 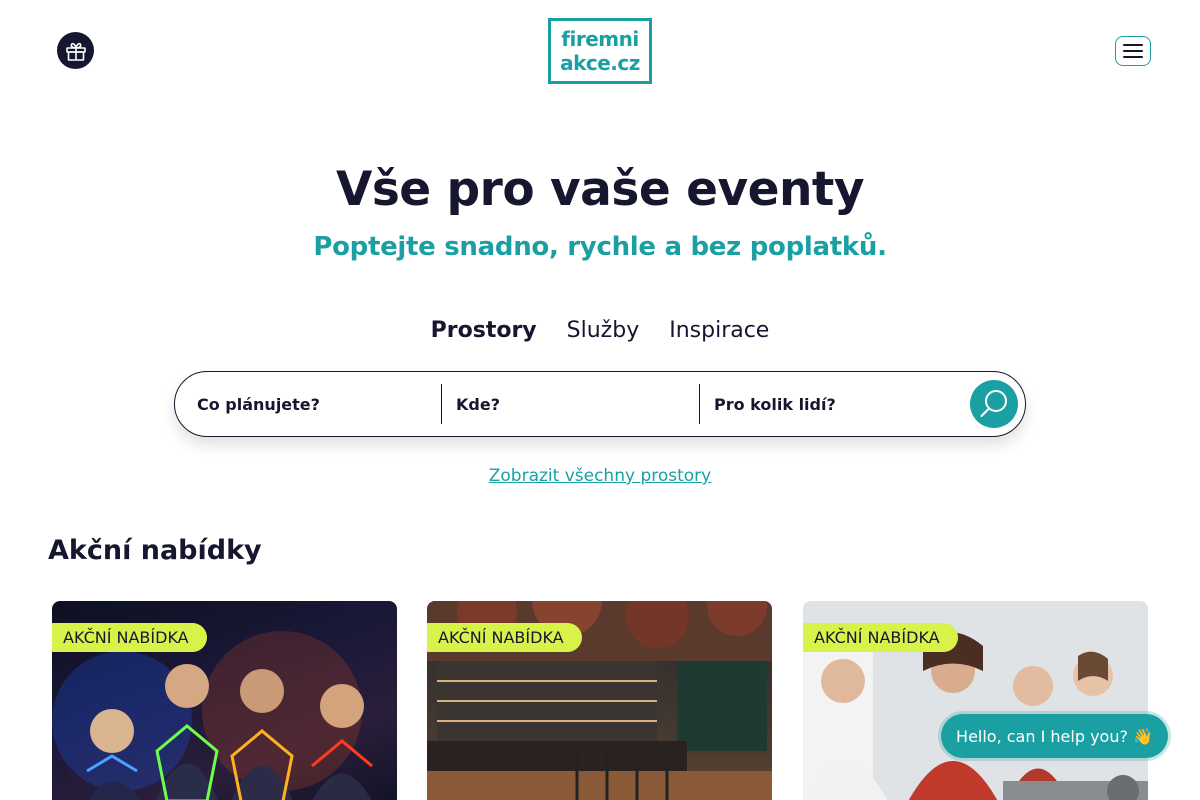 I want to click on menu-button, so click(x=1133, y=51).